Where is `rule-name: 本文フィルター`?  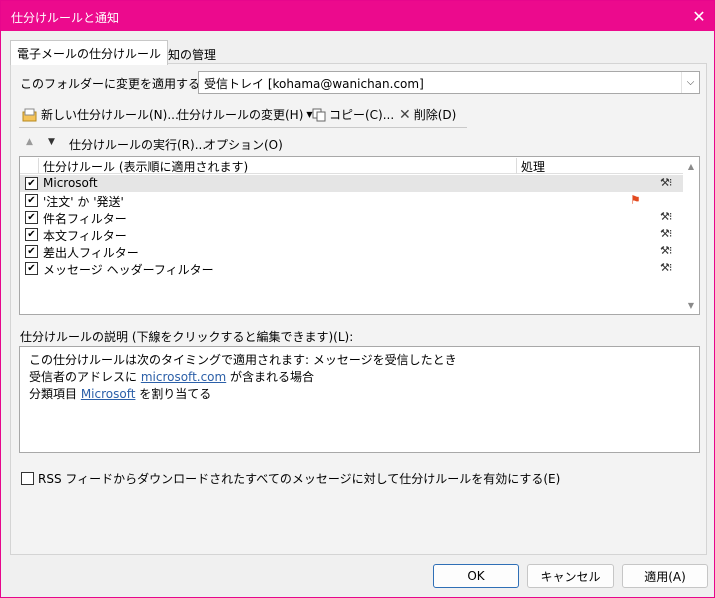
rule-name: 本文フィルター is located at coordinates (85, 236).